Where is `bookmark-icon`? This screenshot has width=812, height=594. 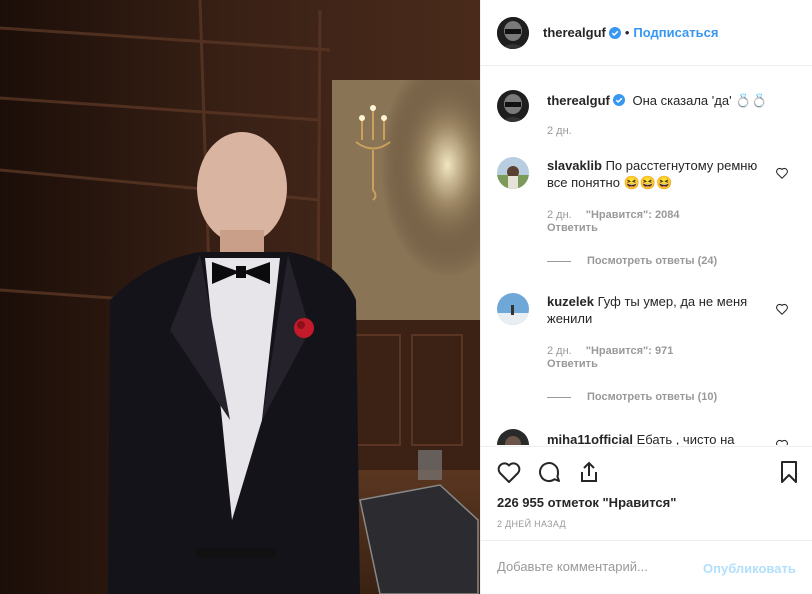
bookmark-icon is located at coordinates (789, 472).